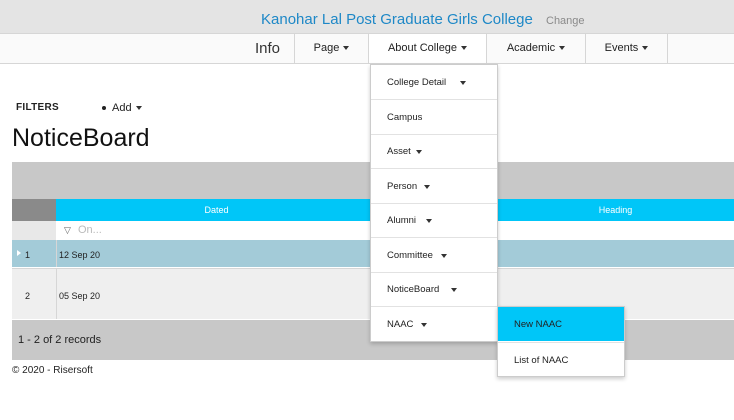 This screenshot has width=734, height=420. Describe the element at coordinates (422, 48) in the screenshot. I see `nav-item-label: About College` at that location.